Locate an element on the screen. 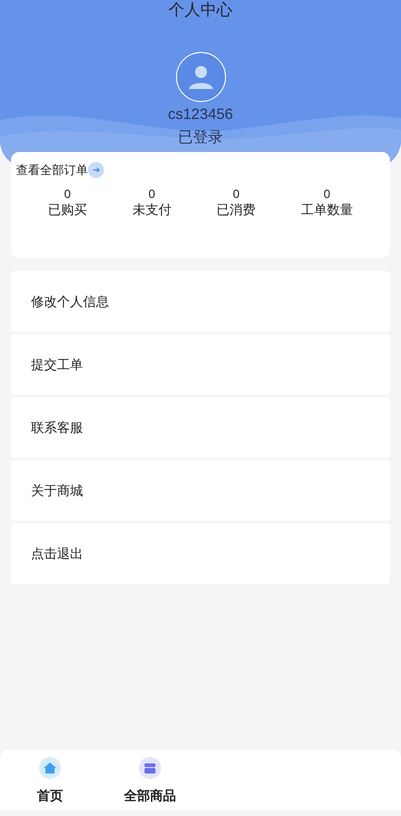  store-icon is located at coordinates (150, 768).